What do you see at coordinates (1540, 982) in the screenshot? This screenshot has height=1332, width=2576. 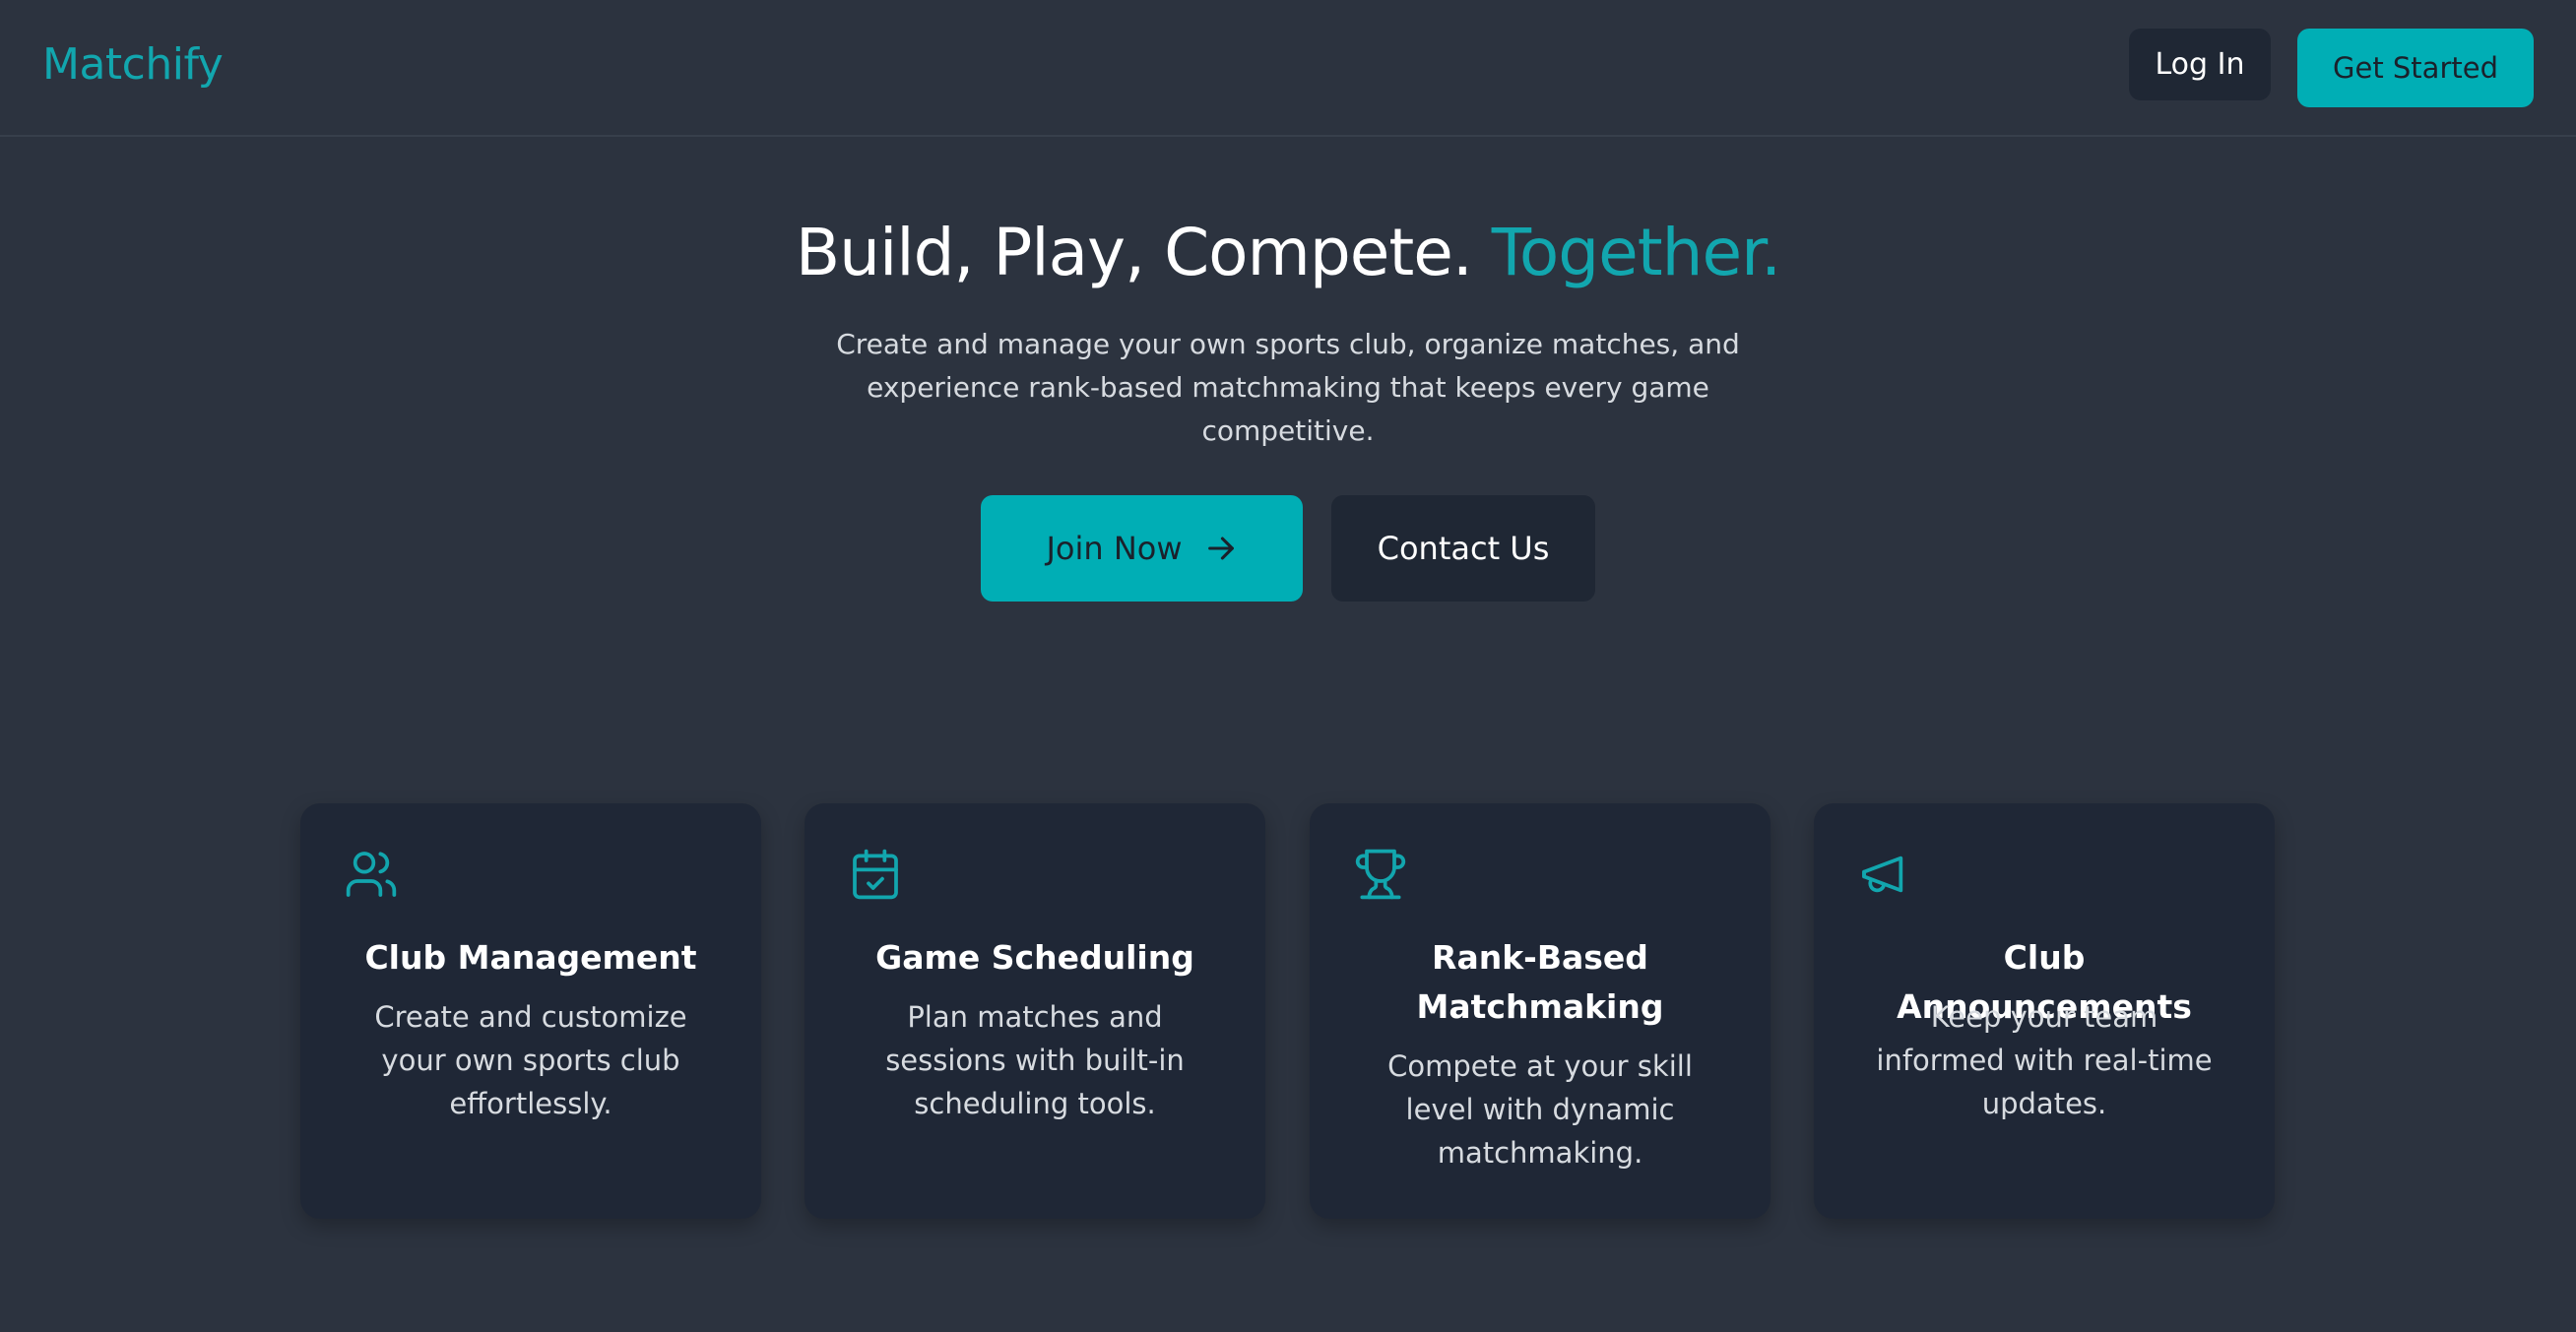 I see `feature-title: Rank-Based Matchmaking` at bounding box center [1540, 982].